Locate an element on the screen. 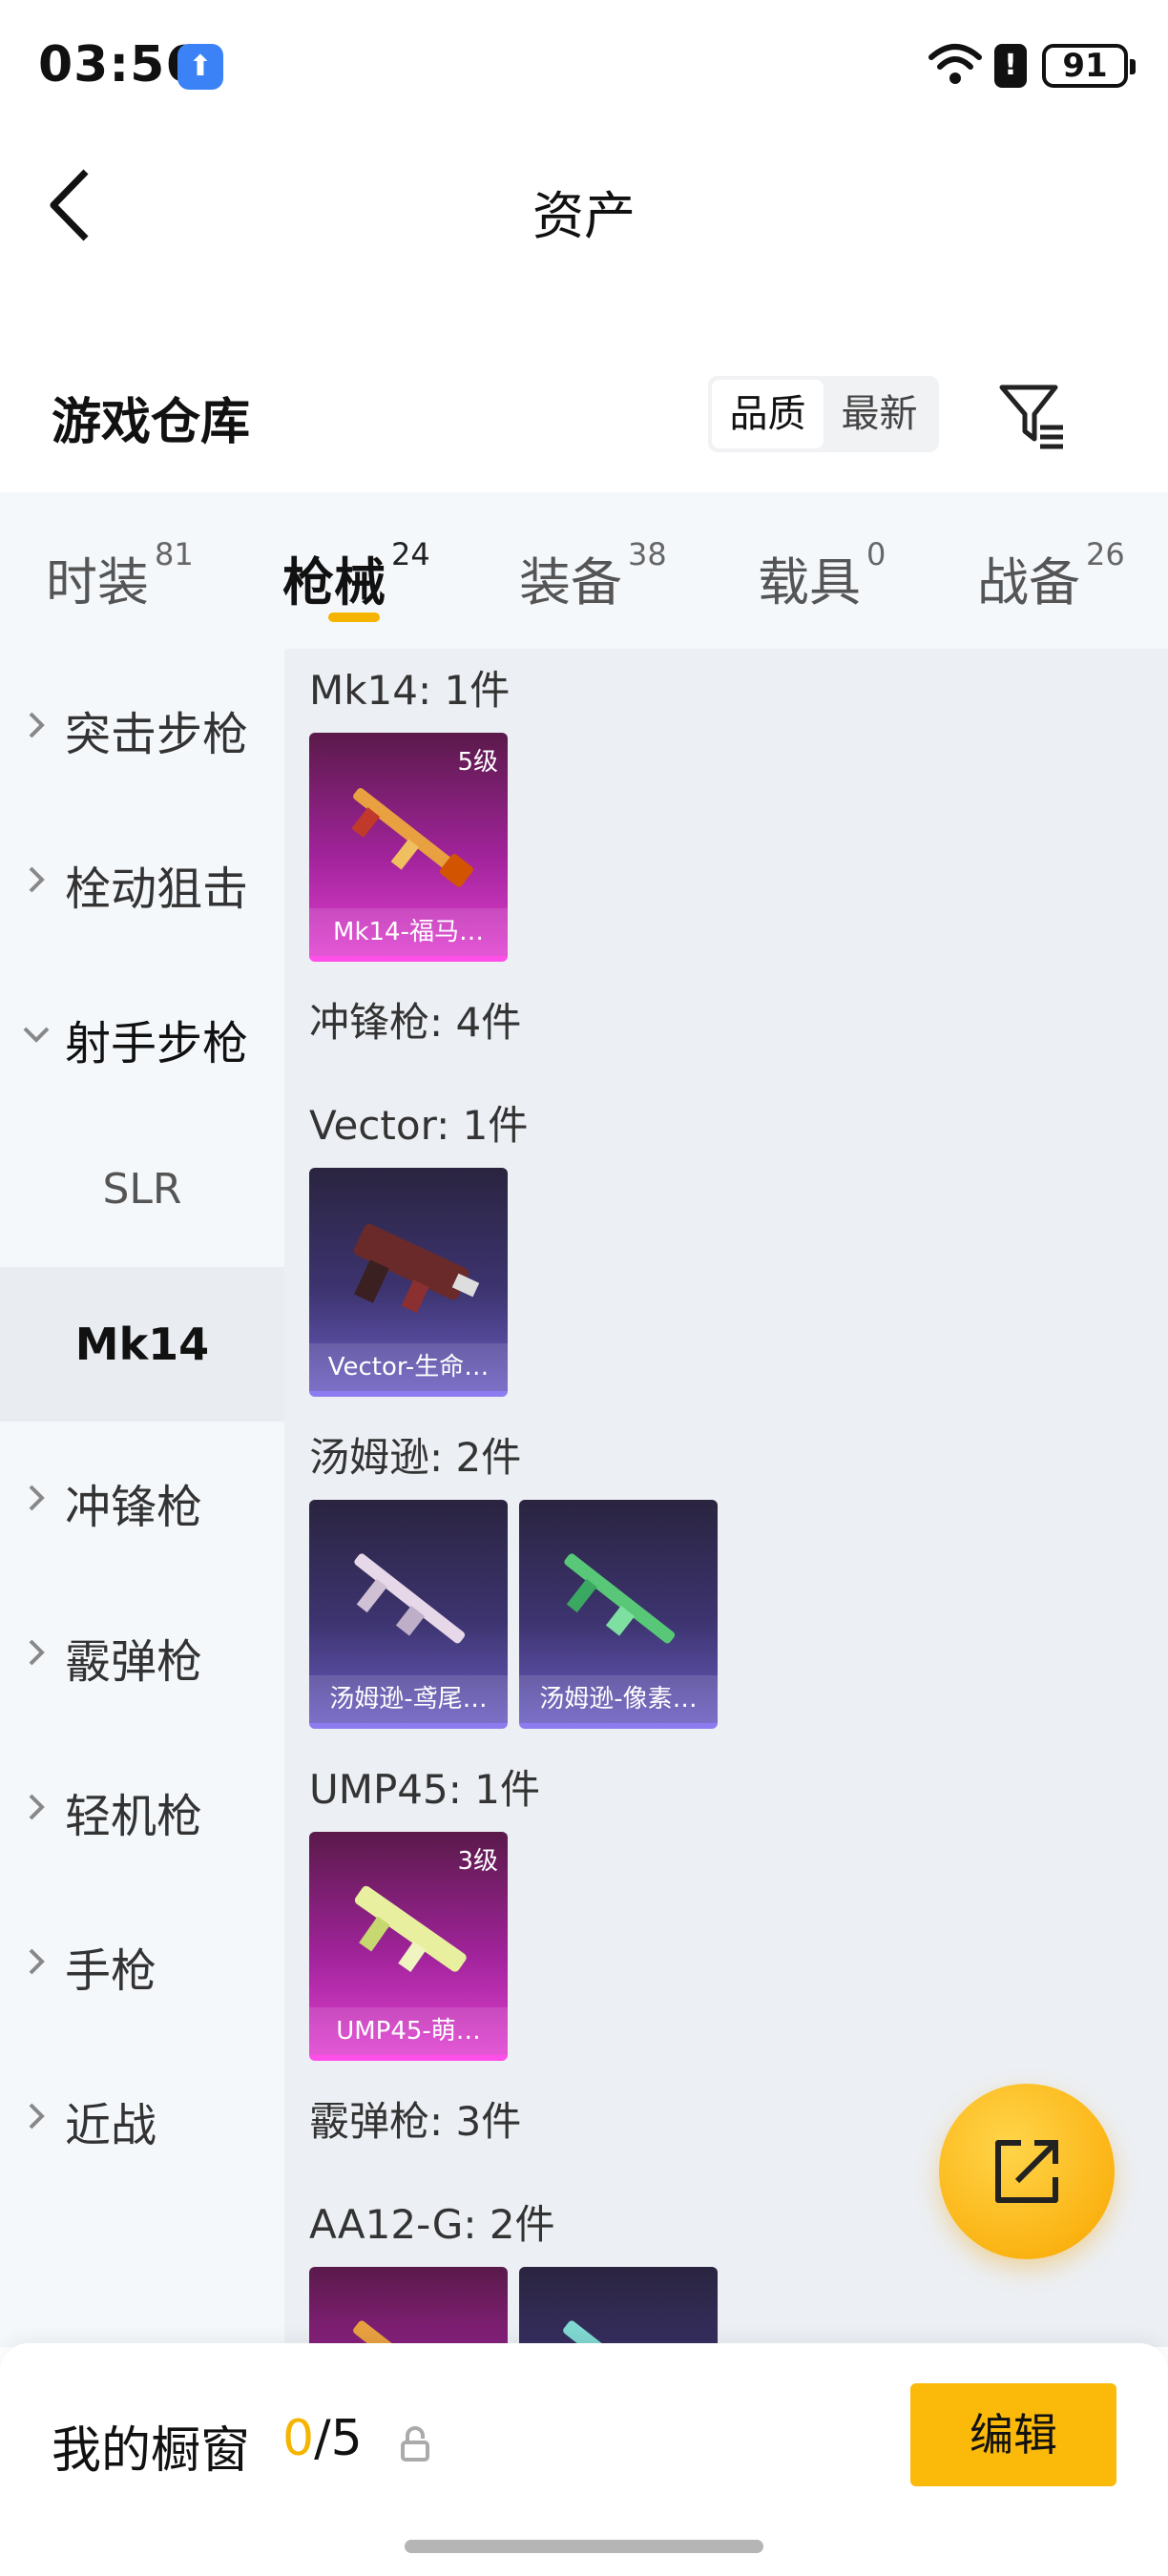 The height and width of the screenshot is (2576, 1168). sort-toggle: 品质 最新 is located at coordinates (824, 414).